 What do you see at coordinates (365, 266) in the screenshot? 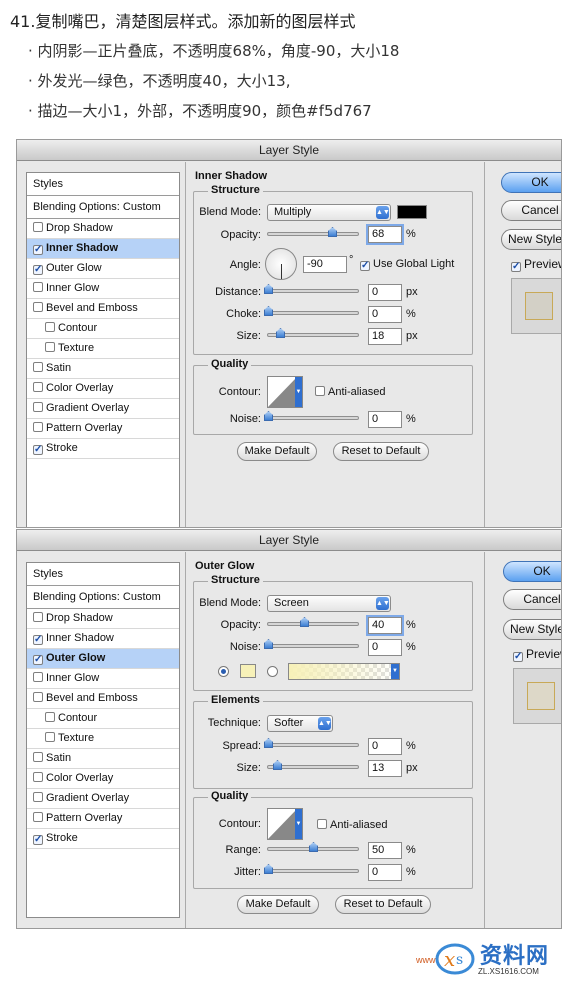
I see `global-light-checkbox: ✓` at bounding box center [365, 266].